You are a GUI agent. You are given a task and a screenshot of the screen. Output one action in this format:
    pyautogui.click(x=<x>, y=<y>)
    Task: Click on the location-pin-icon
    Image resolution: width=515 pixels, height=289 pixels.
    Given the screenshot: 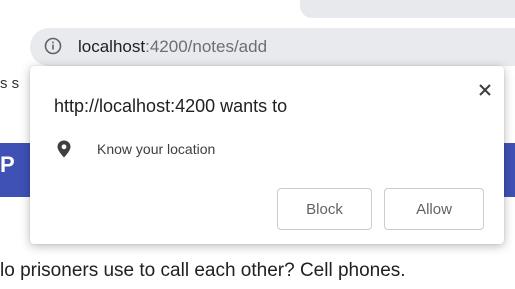 What is the action you would take?
    pyautogui.click(x=64, y=149)
    